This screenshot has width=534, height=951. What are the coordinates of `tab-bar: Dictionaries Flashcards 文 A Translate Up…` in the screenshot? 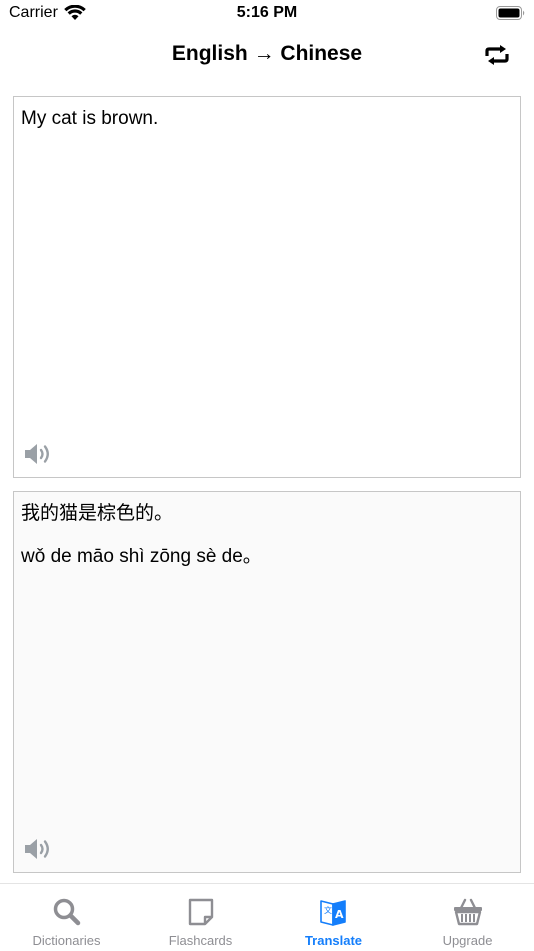 It's located at (267, 916).